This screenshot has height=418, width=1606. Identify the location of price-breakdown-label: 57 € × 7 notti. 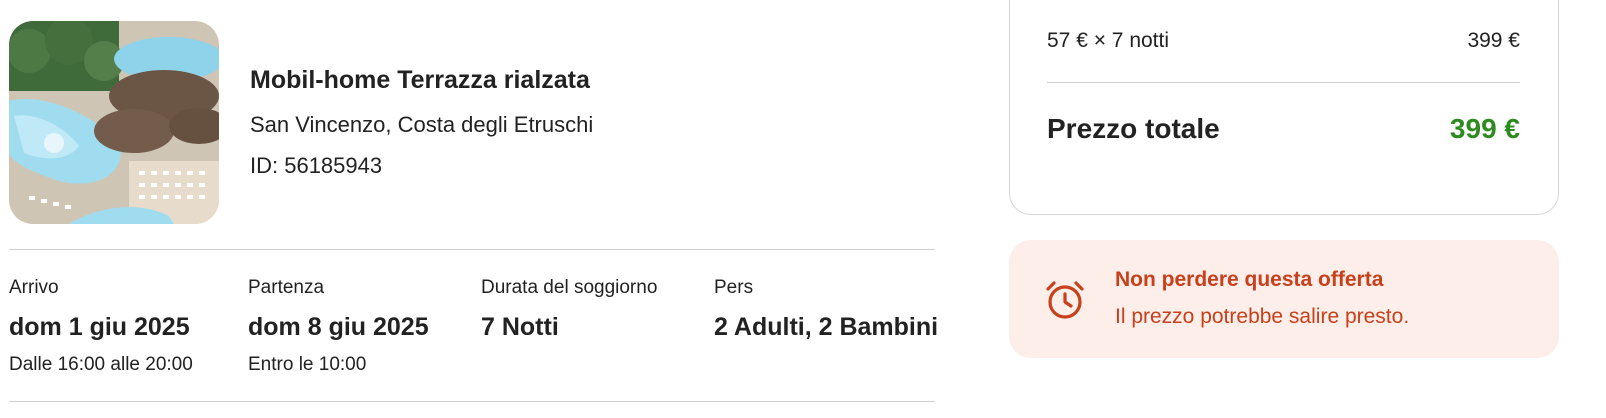
(1108, 40).